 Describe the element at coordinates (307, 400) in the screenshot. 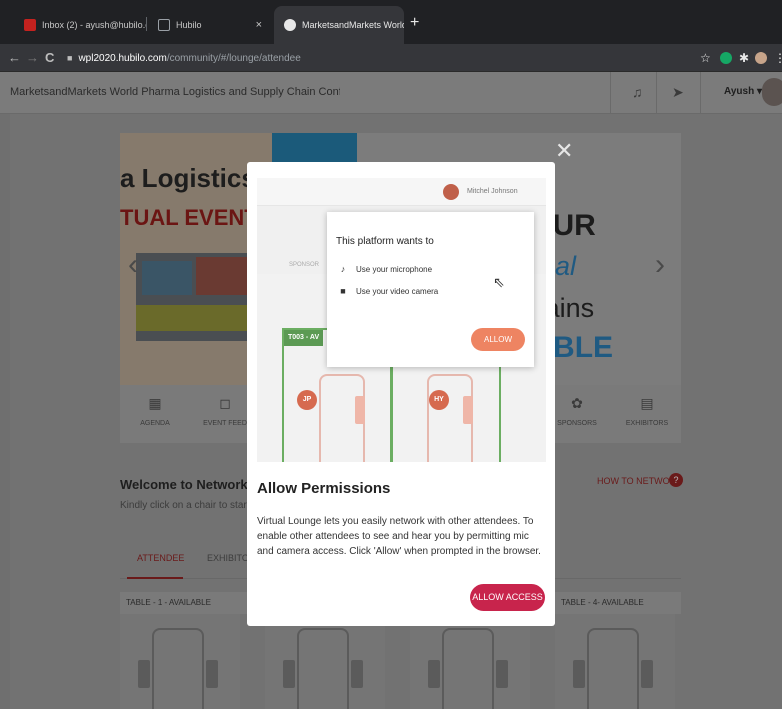

I see `attendee-badge: JP` at that location.